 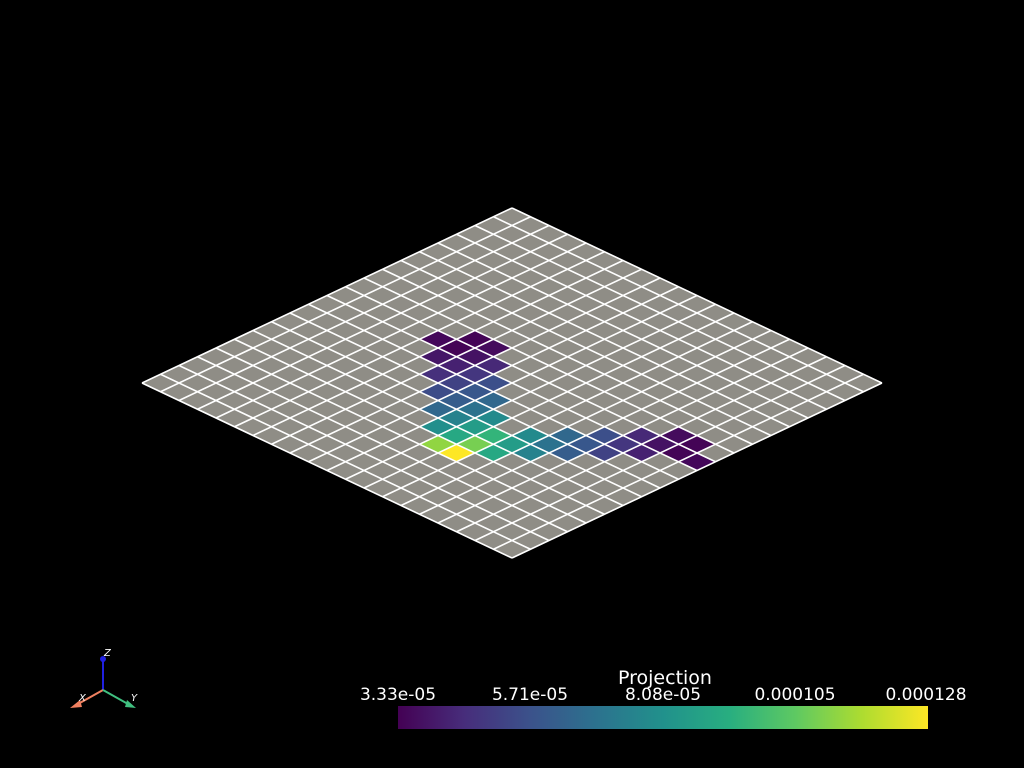 I want to click on colorbar-tick-label: 3.33e-05, so click(x=398, y=695).